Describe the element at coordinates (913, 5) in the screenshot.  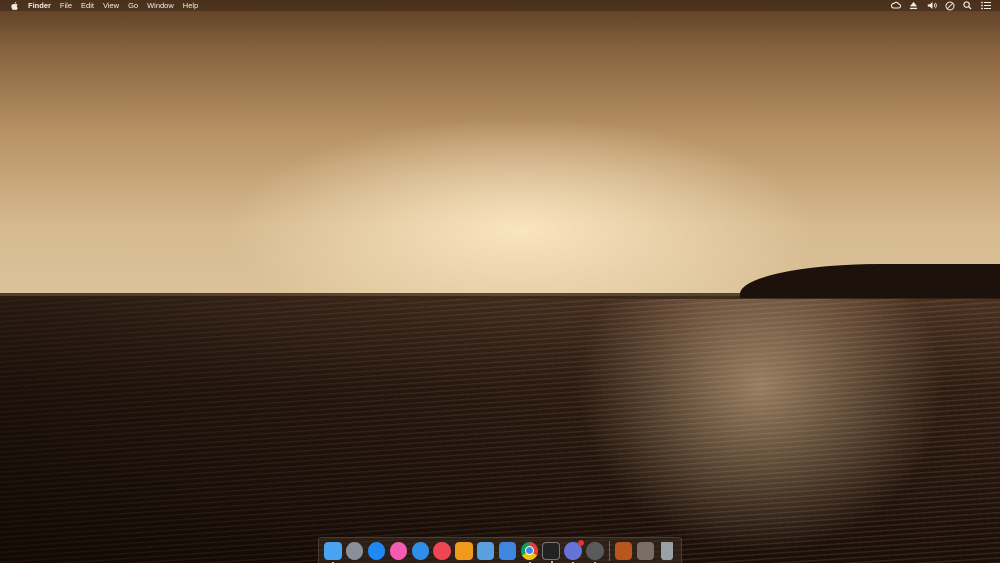
I see `eject-icon` at that location.